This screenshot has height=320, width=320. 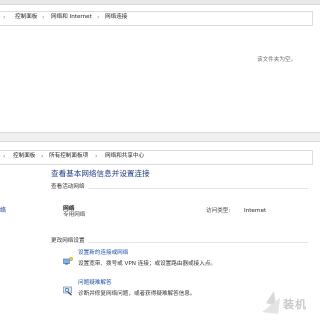 I want to click on sidebar-fragment: 络, so click(x=3, y=209).